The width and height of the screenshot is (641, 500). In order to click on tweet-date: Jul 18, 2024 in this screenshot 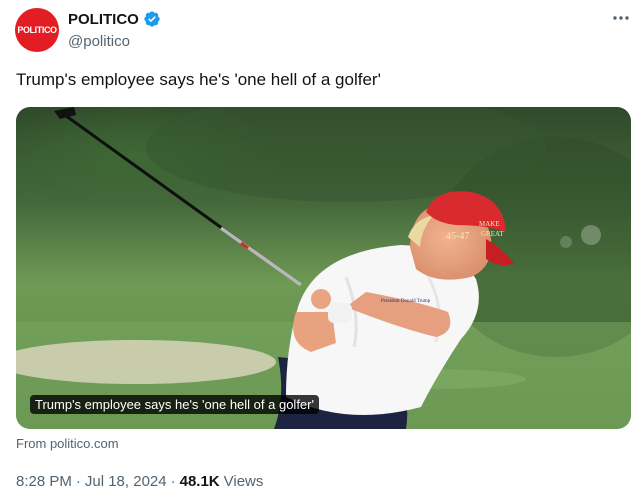, I will do `click(126, 481)`.